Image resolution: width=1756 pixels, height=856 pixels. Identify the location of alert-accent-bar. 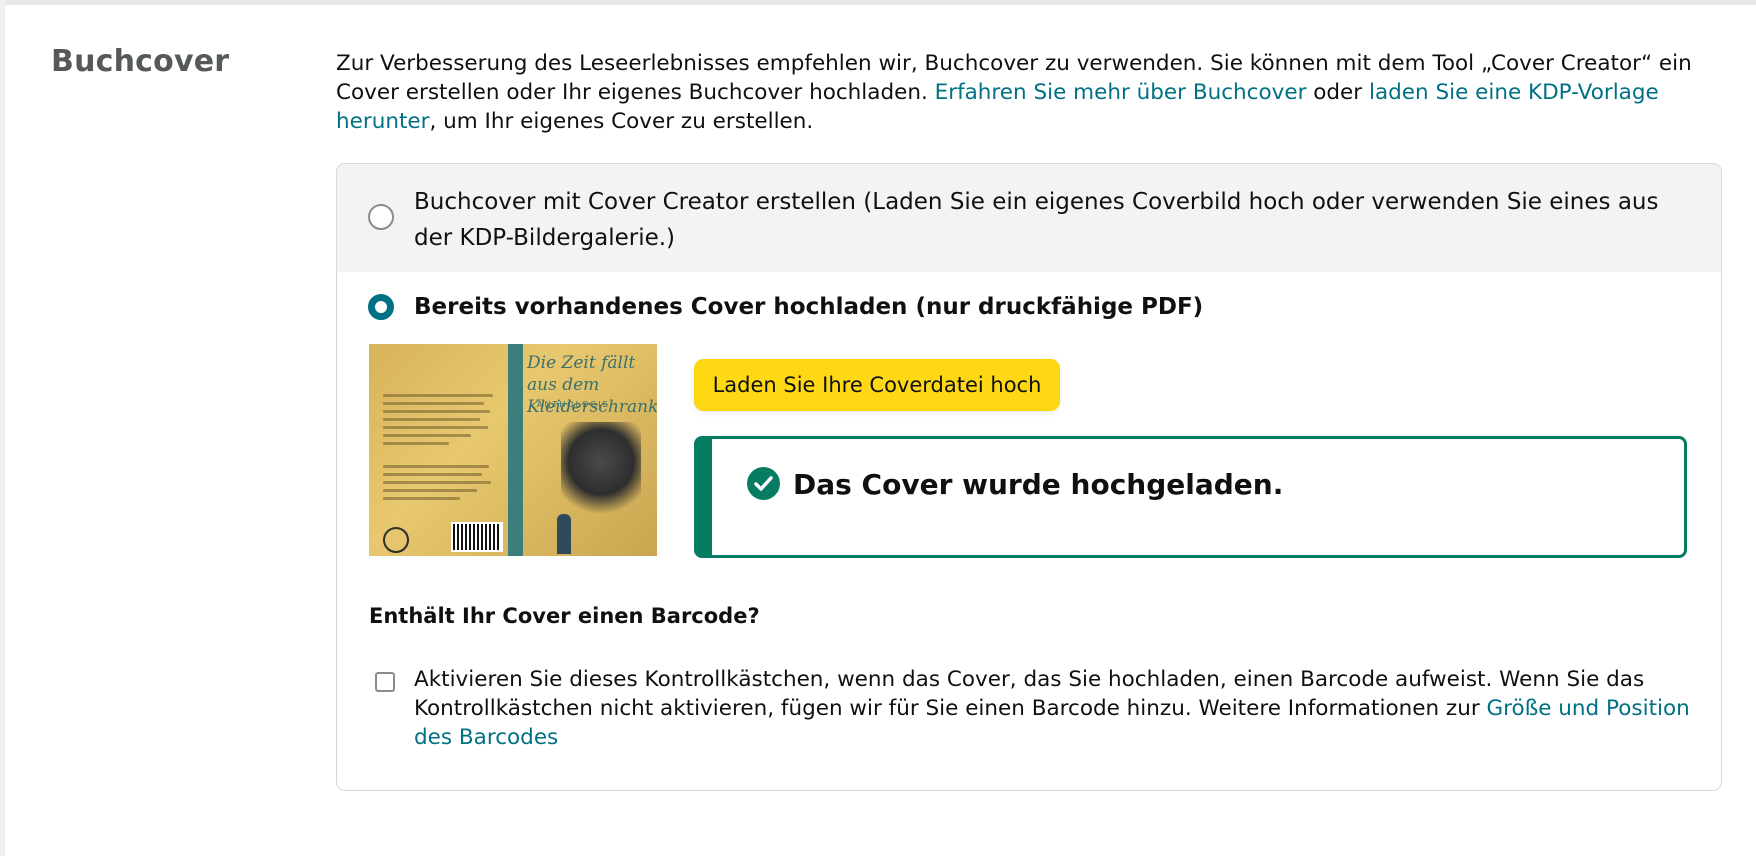
(704, 497).